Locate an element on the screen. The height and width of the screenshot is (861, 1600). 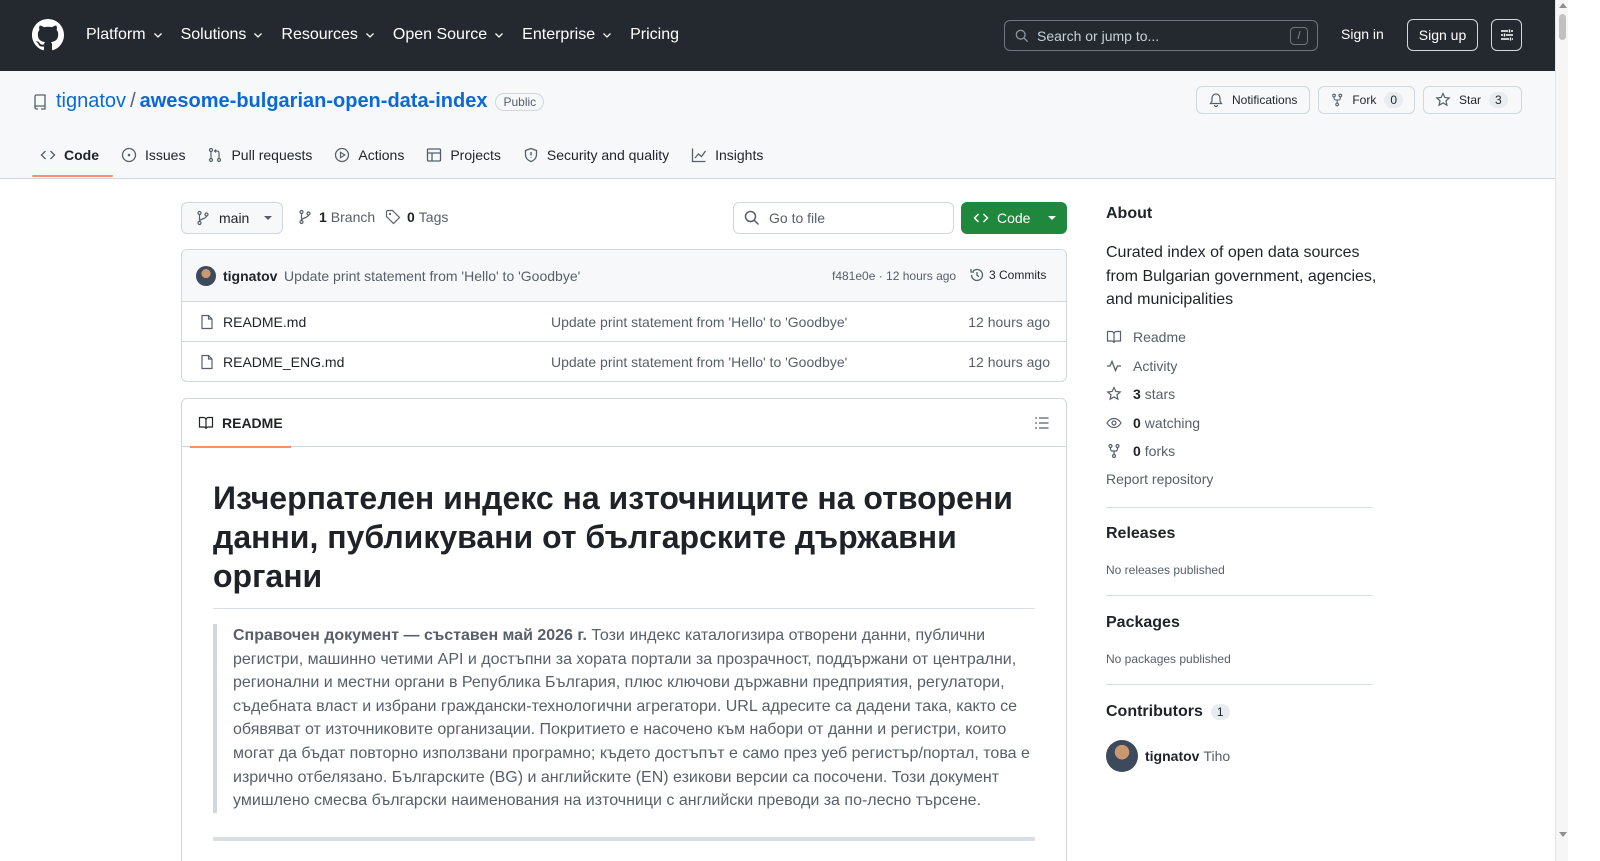
releases-heading: Releases is located at coordinates (1140, 534).